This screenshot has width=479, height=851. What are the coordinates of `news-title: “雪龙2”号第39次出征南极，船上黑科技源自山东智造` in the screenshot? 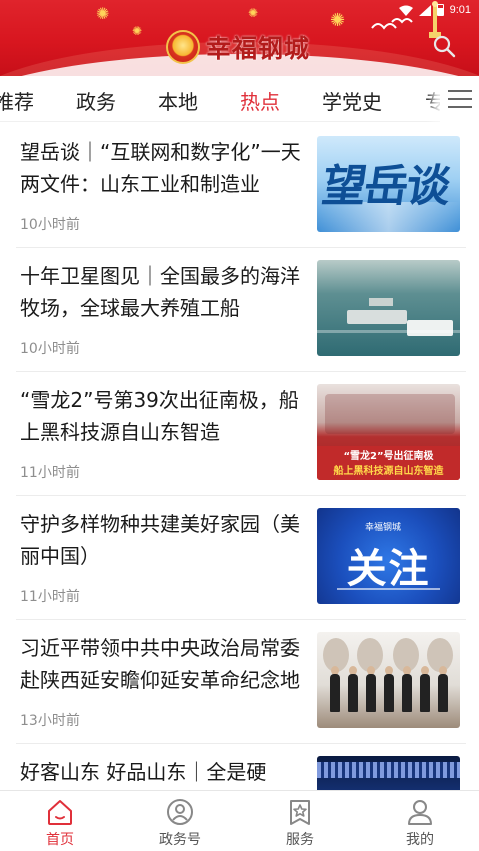 It's located at (159, 416).